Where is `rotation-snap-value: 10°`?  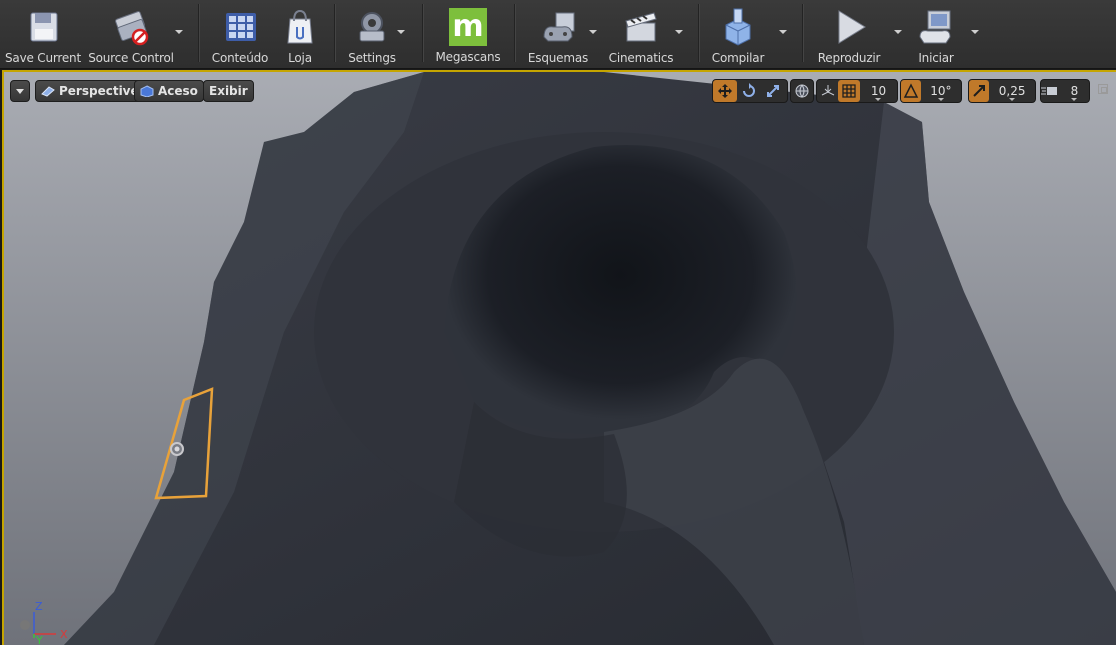
rotation-snap-value: 10° is located at coordinates (941, 91).